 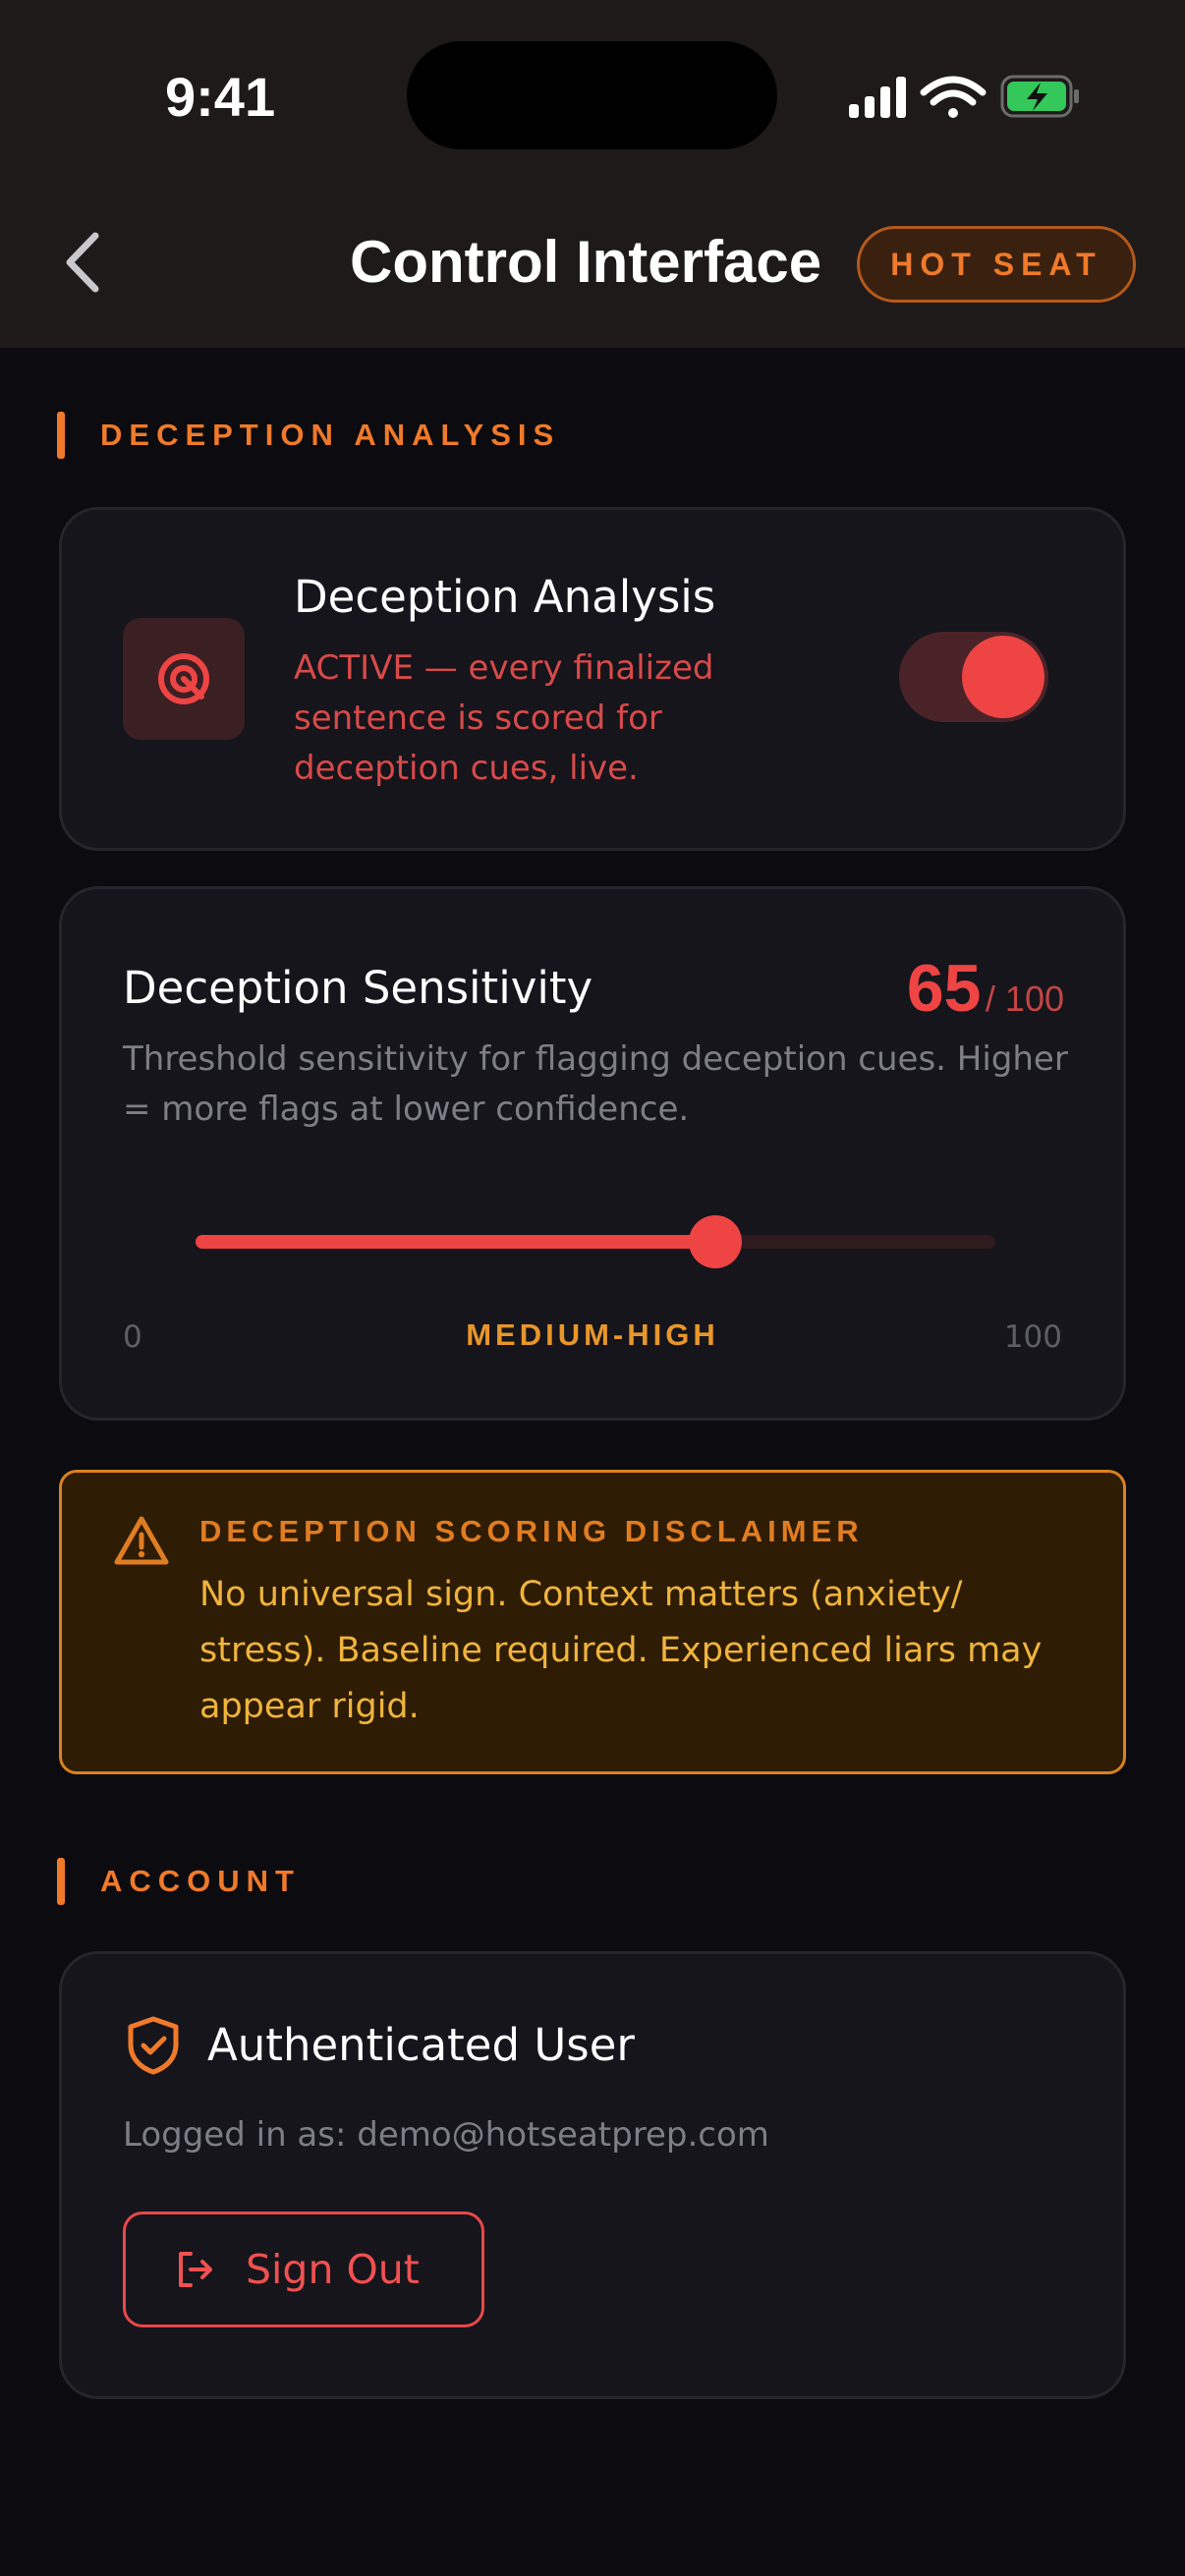 I want to click on toggle-knob, so click(x=1003, y=677).